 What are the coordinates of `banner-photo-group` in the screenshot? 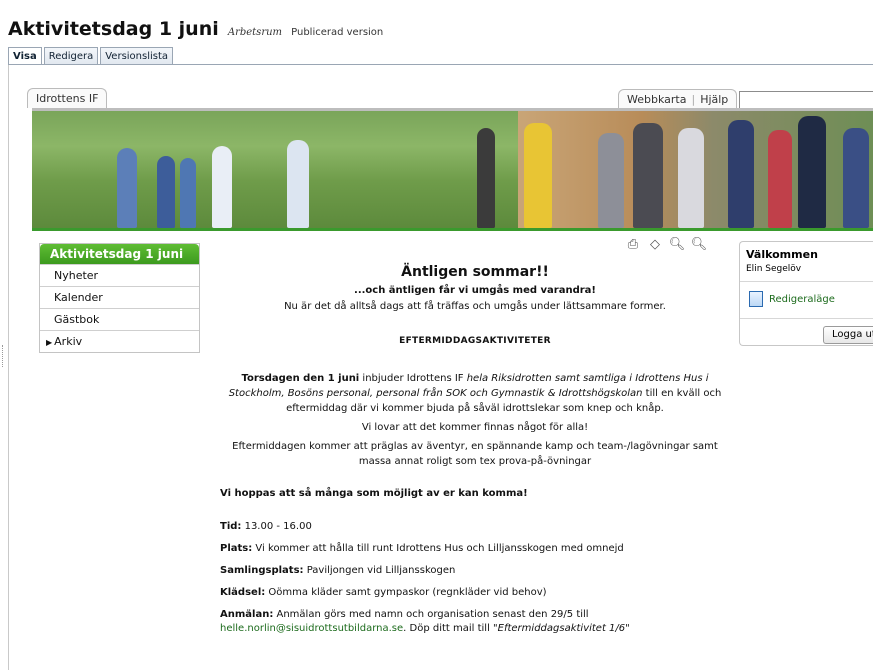 It's located at (695, 169).